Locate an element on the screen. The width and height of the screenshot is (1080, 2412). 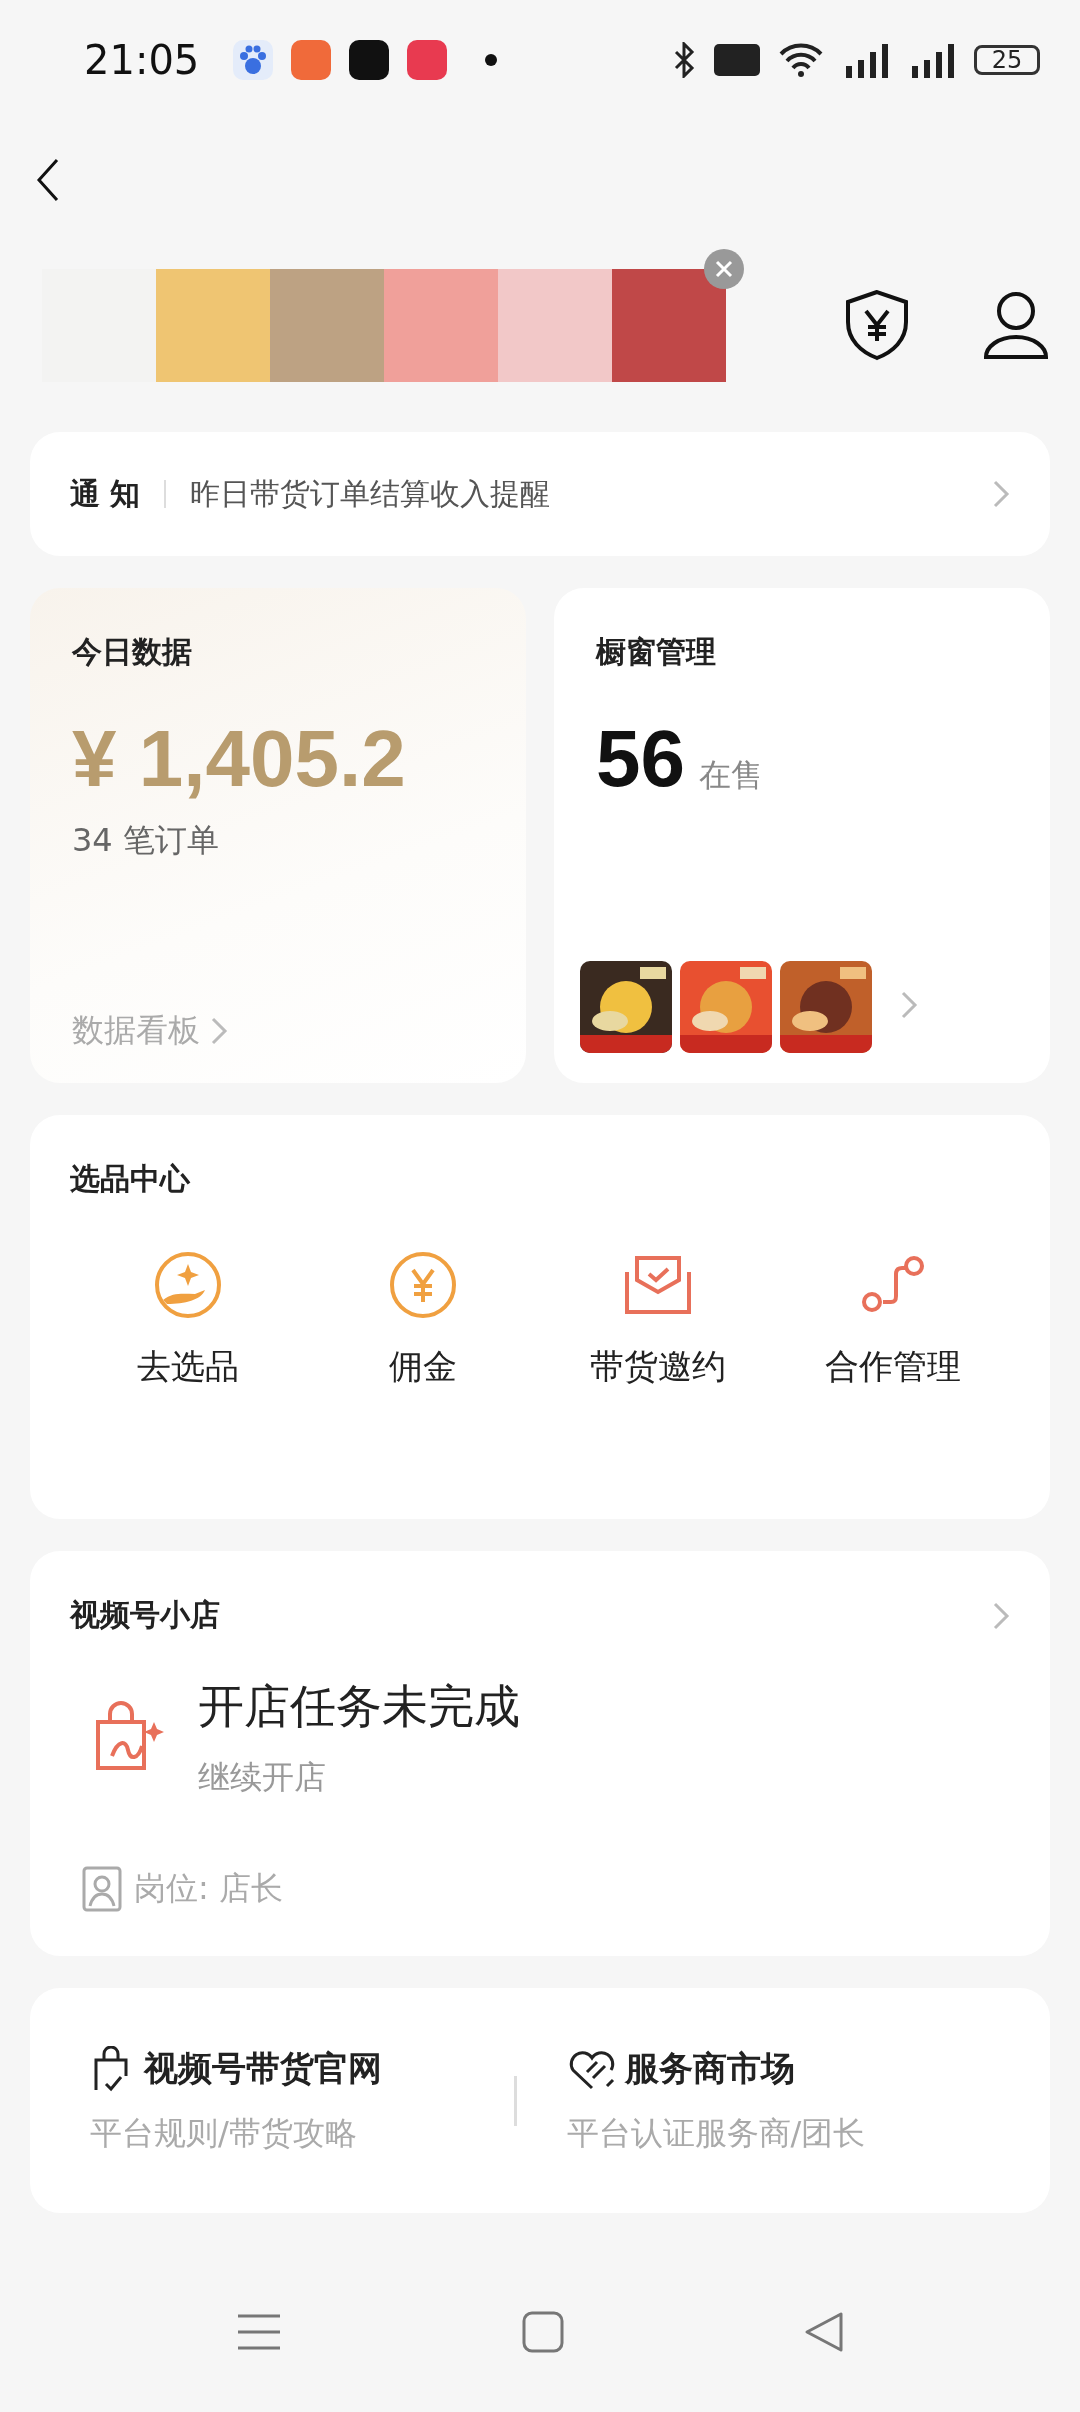
notice-bar: 通 知 昨日带货订单结算收入提醒 is located at coordinates (540, 494).